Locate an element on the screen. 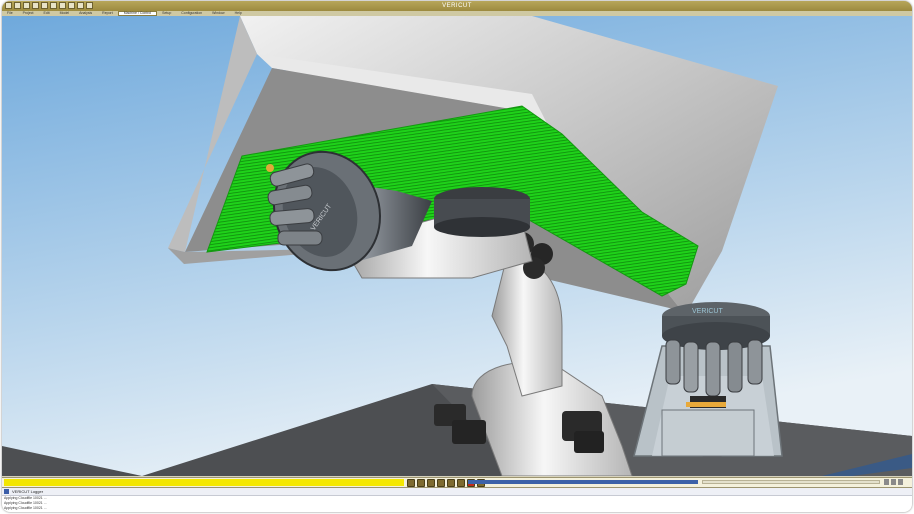 This screenshot has width=914, height=514. title-bar: VERICUT is located at coordinates (457, 6).